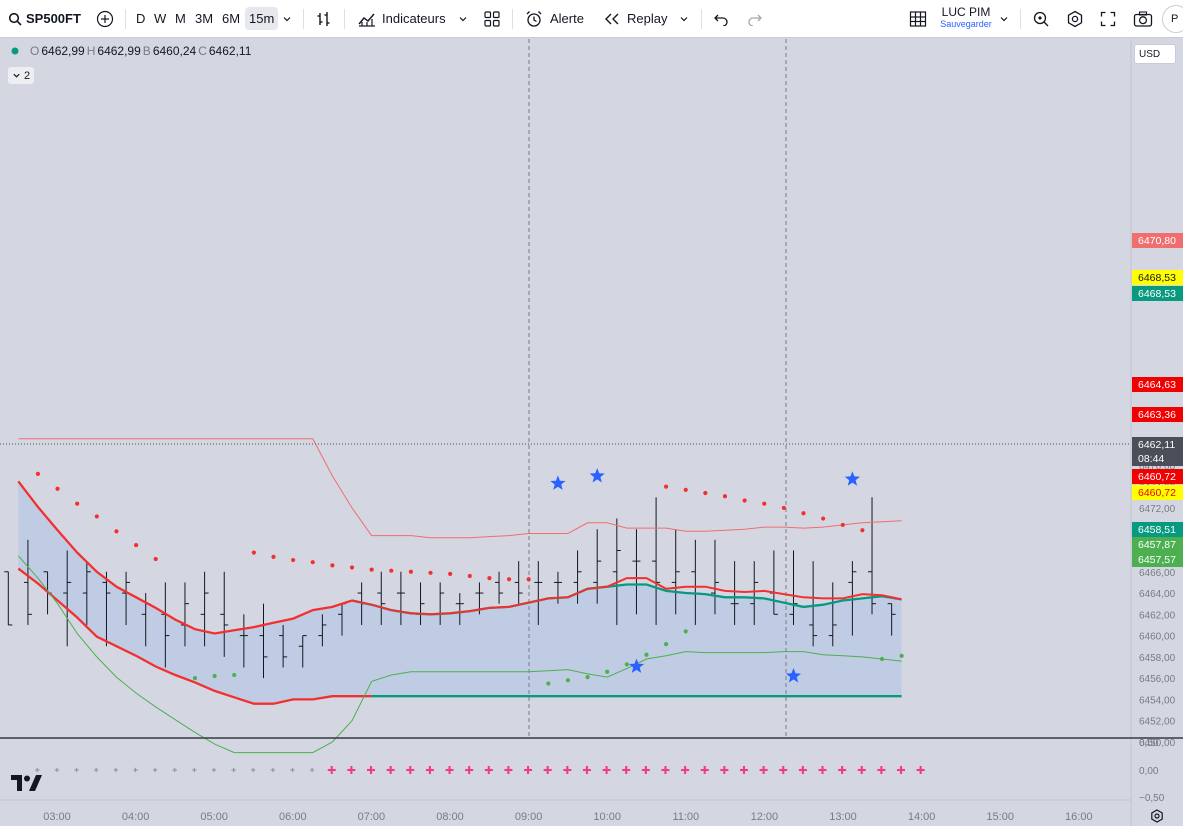 This screenshot has height=826, width=1183. Describe the element at coordinates (63, 51) in the screenshot. I see `open-value: 6462,99` at that location.